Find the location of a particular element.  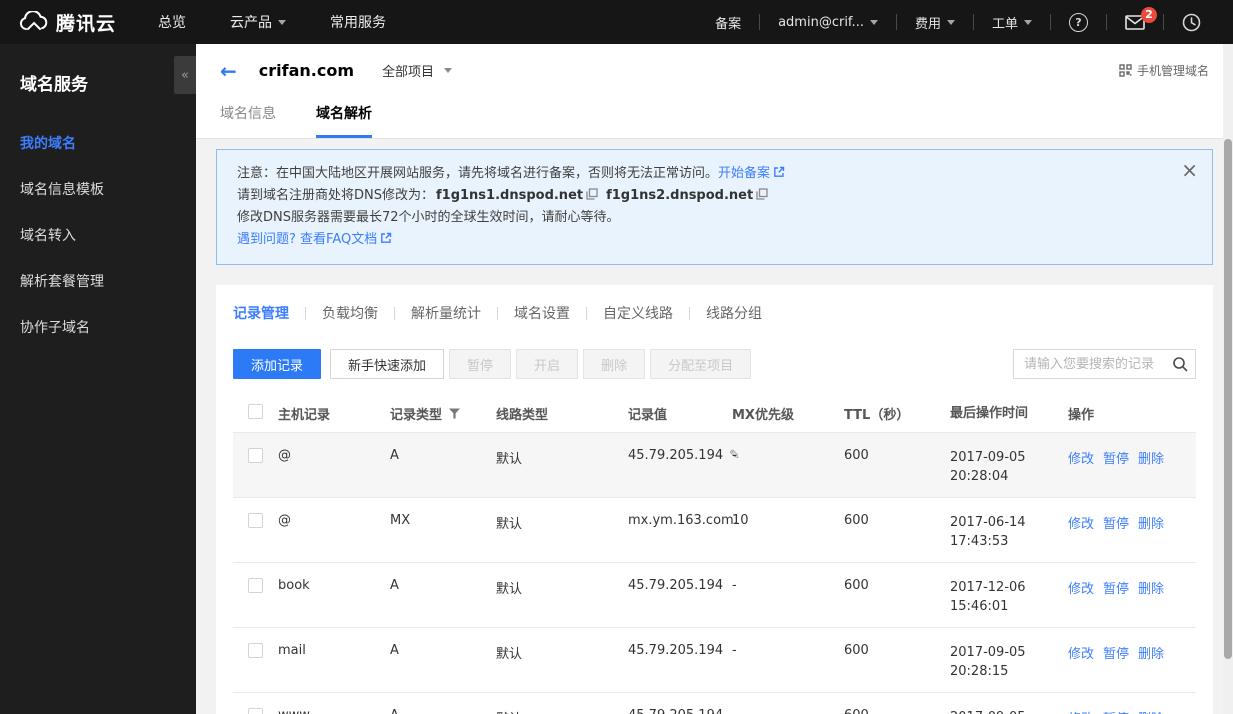

record-updated-time: 2017-12-06 15:46:01 is located at coordinates (988, 597).